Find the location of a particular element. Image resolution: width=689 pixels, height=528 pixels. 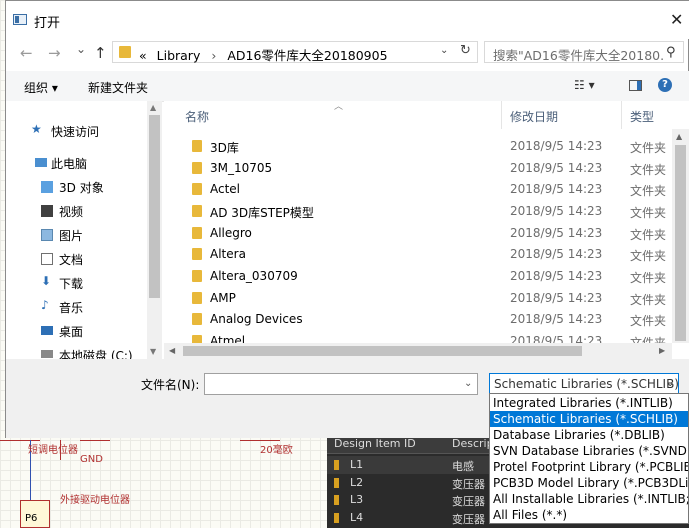

option-label: Integrated Libraries (*.INTLIB) is located at coordinates (583, 403).